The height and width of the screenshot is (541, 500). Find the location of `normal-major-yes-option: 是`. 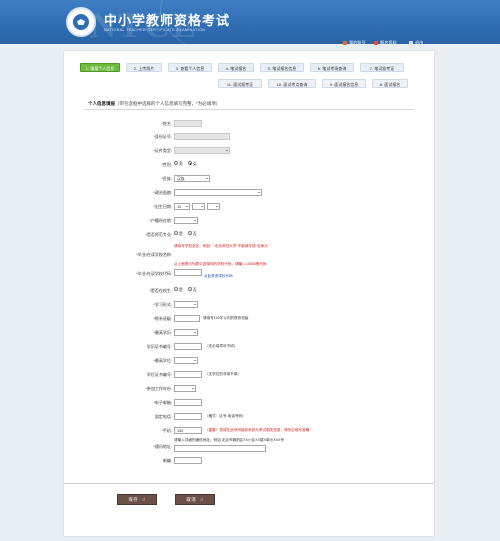

normal-major-yes-option: 是 is located at coordinates (178, 233).